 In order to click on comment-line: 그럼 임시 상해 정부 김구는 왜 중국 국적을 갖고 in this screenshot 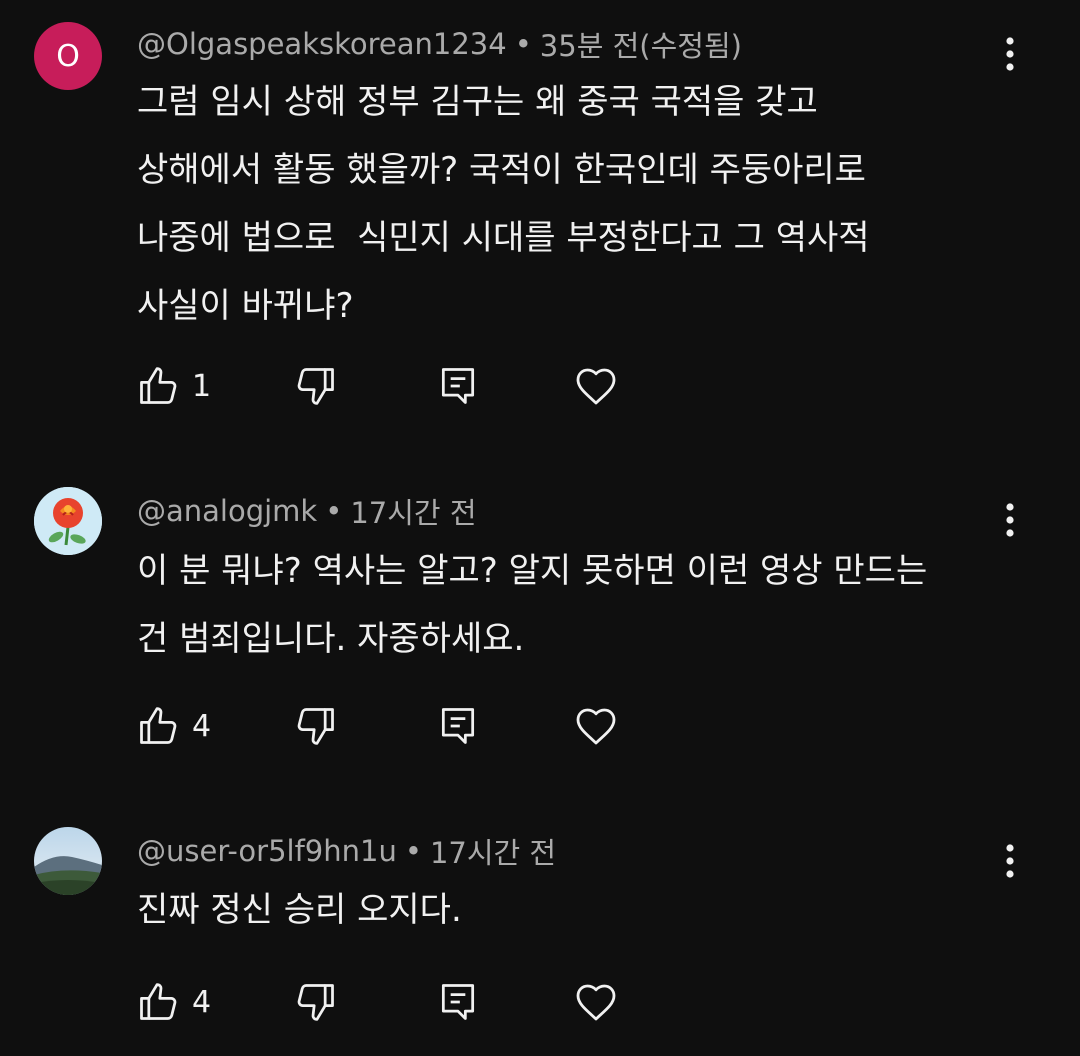, I will do `click(477, 102)`.